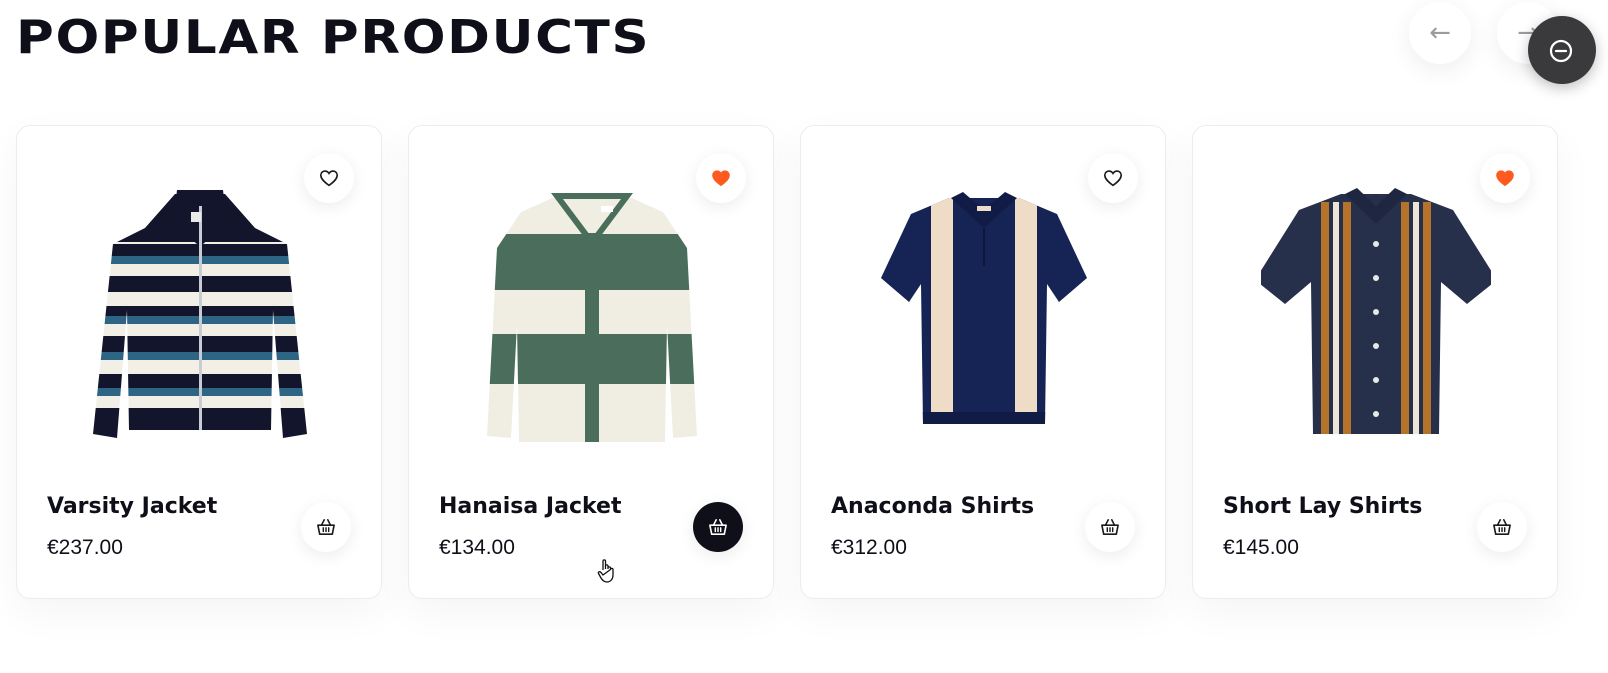  I want to click on product-name: Anaconda Shirts, so click(932, 506).